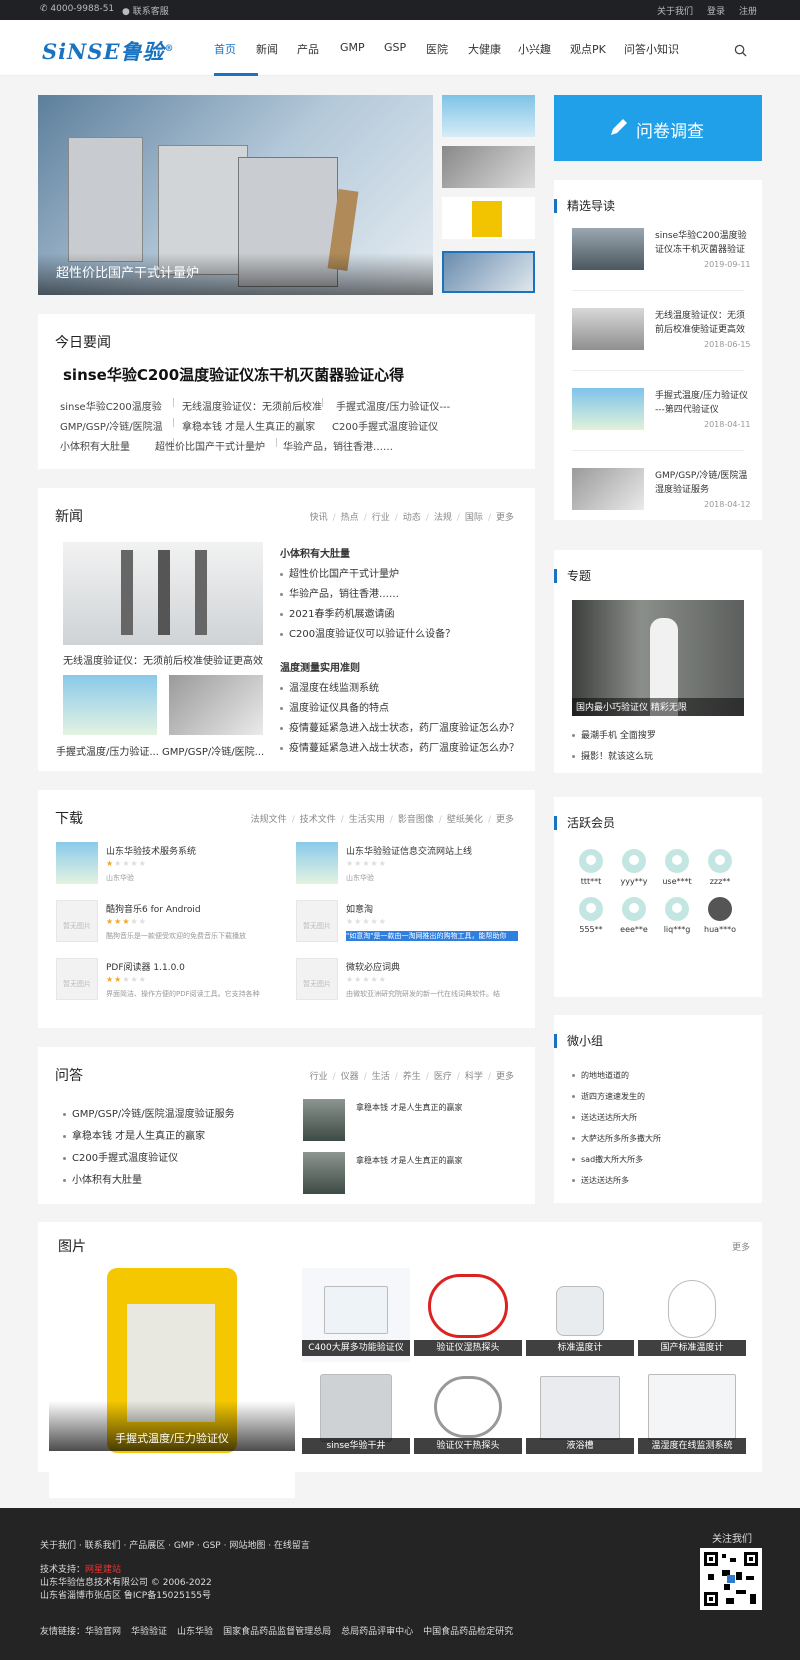  What do you see at coordinates (616, 1138) in the screenshot?
I see `group-item: 大萨达所多所多撒大所` at bounding box center [616, 1138].